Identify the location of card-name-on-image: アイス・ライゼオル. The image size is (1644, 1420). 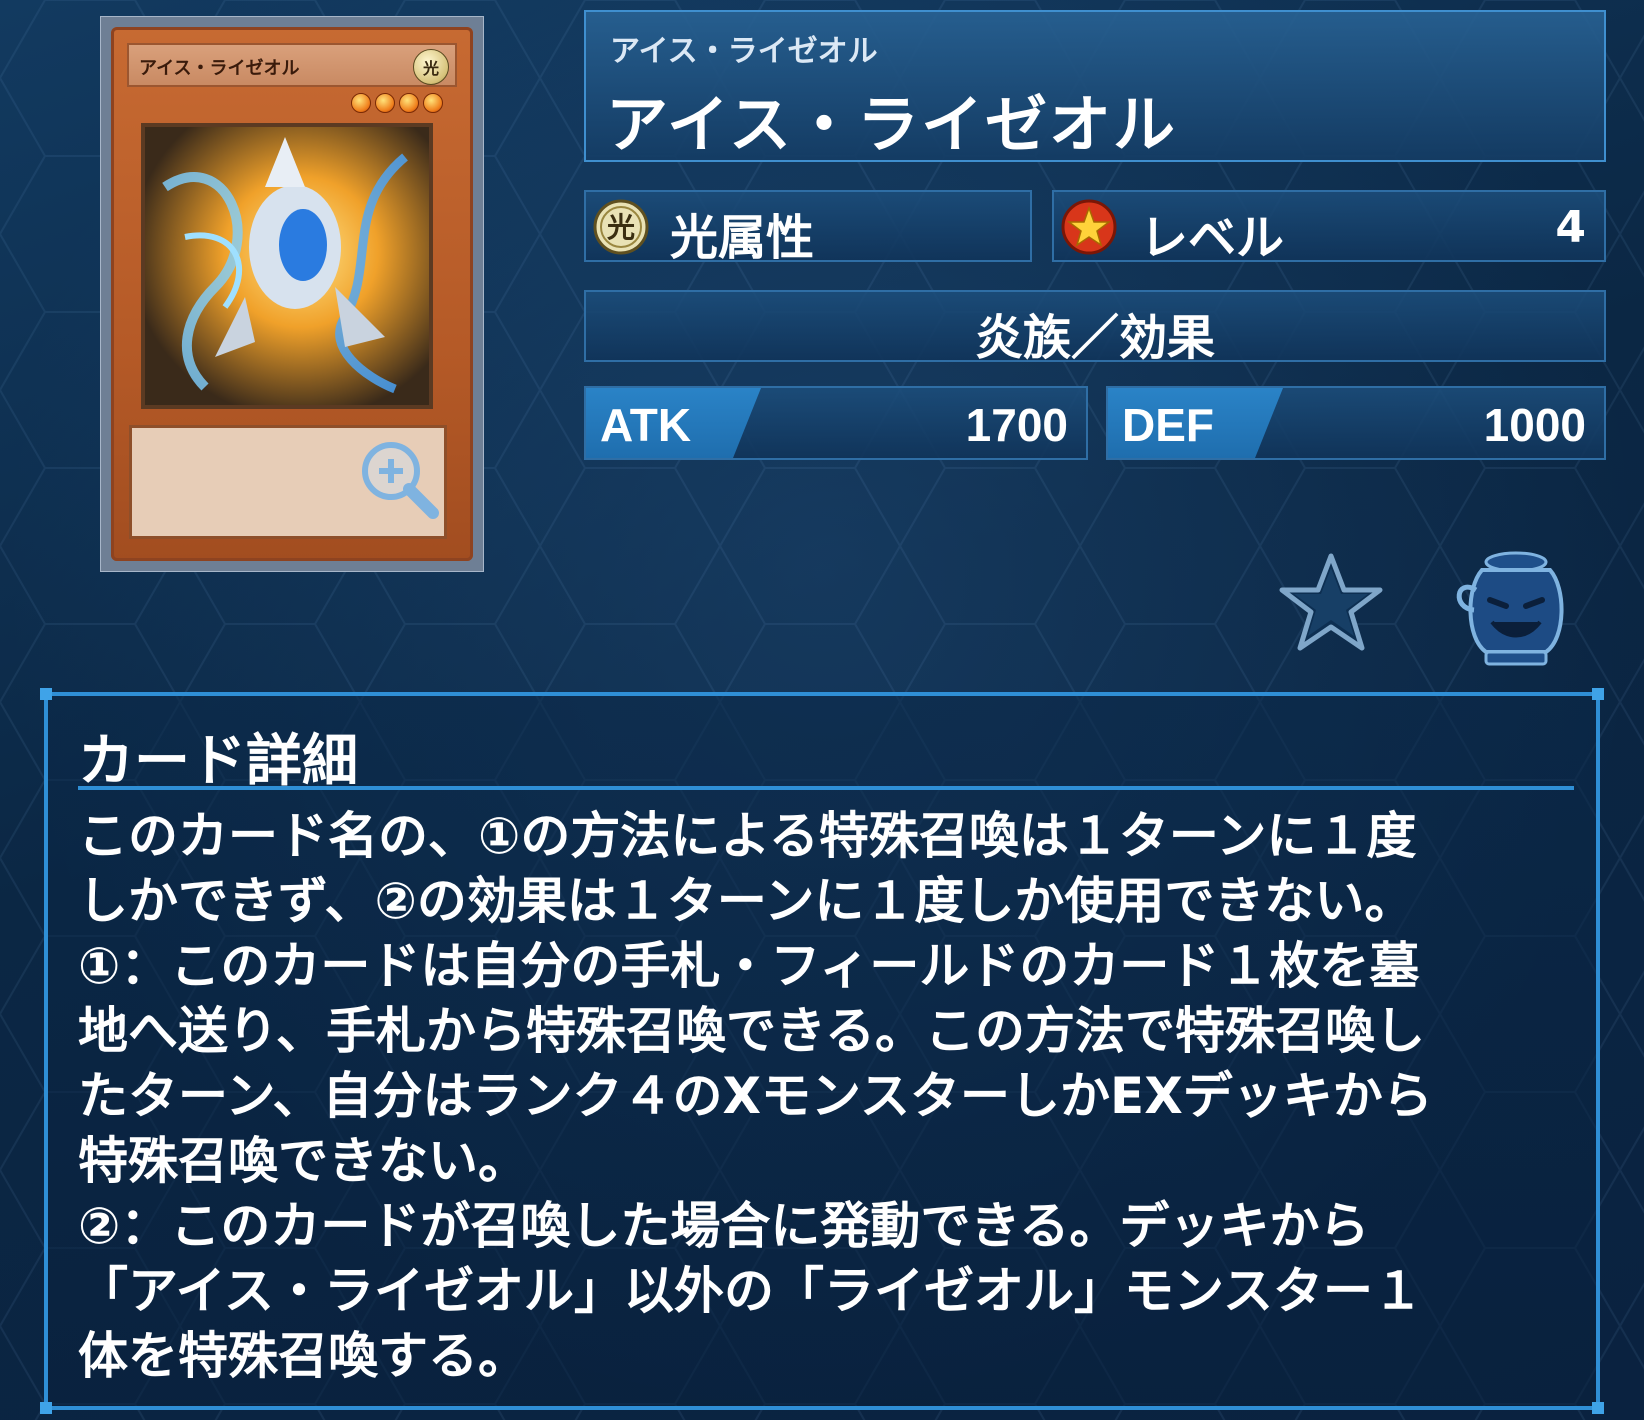
(292, 65).